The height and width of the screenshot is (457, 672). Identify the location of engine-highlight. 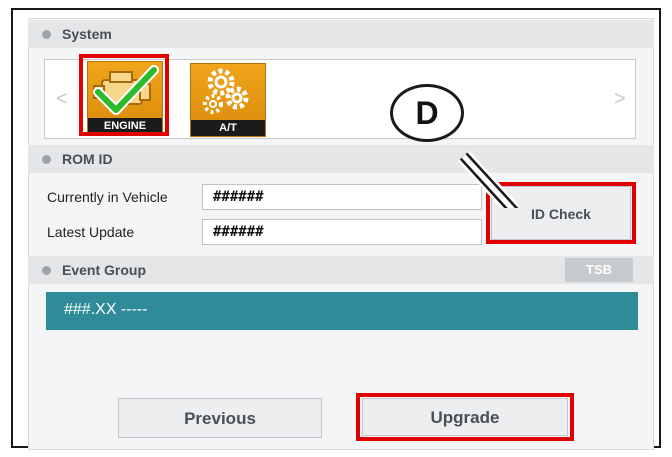
(124, 95).